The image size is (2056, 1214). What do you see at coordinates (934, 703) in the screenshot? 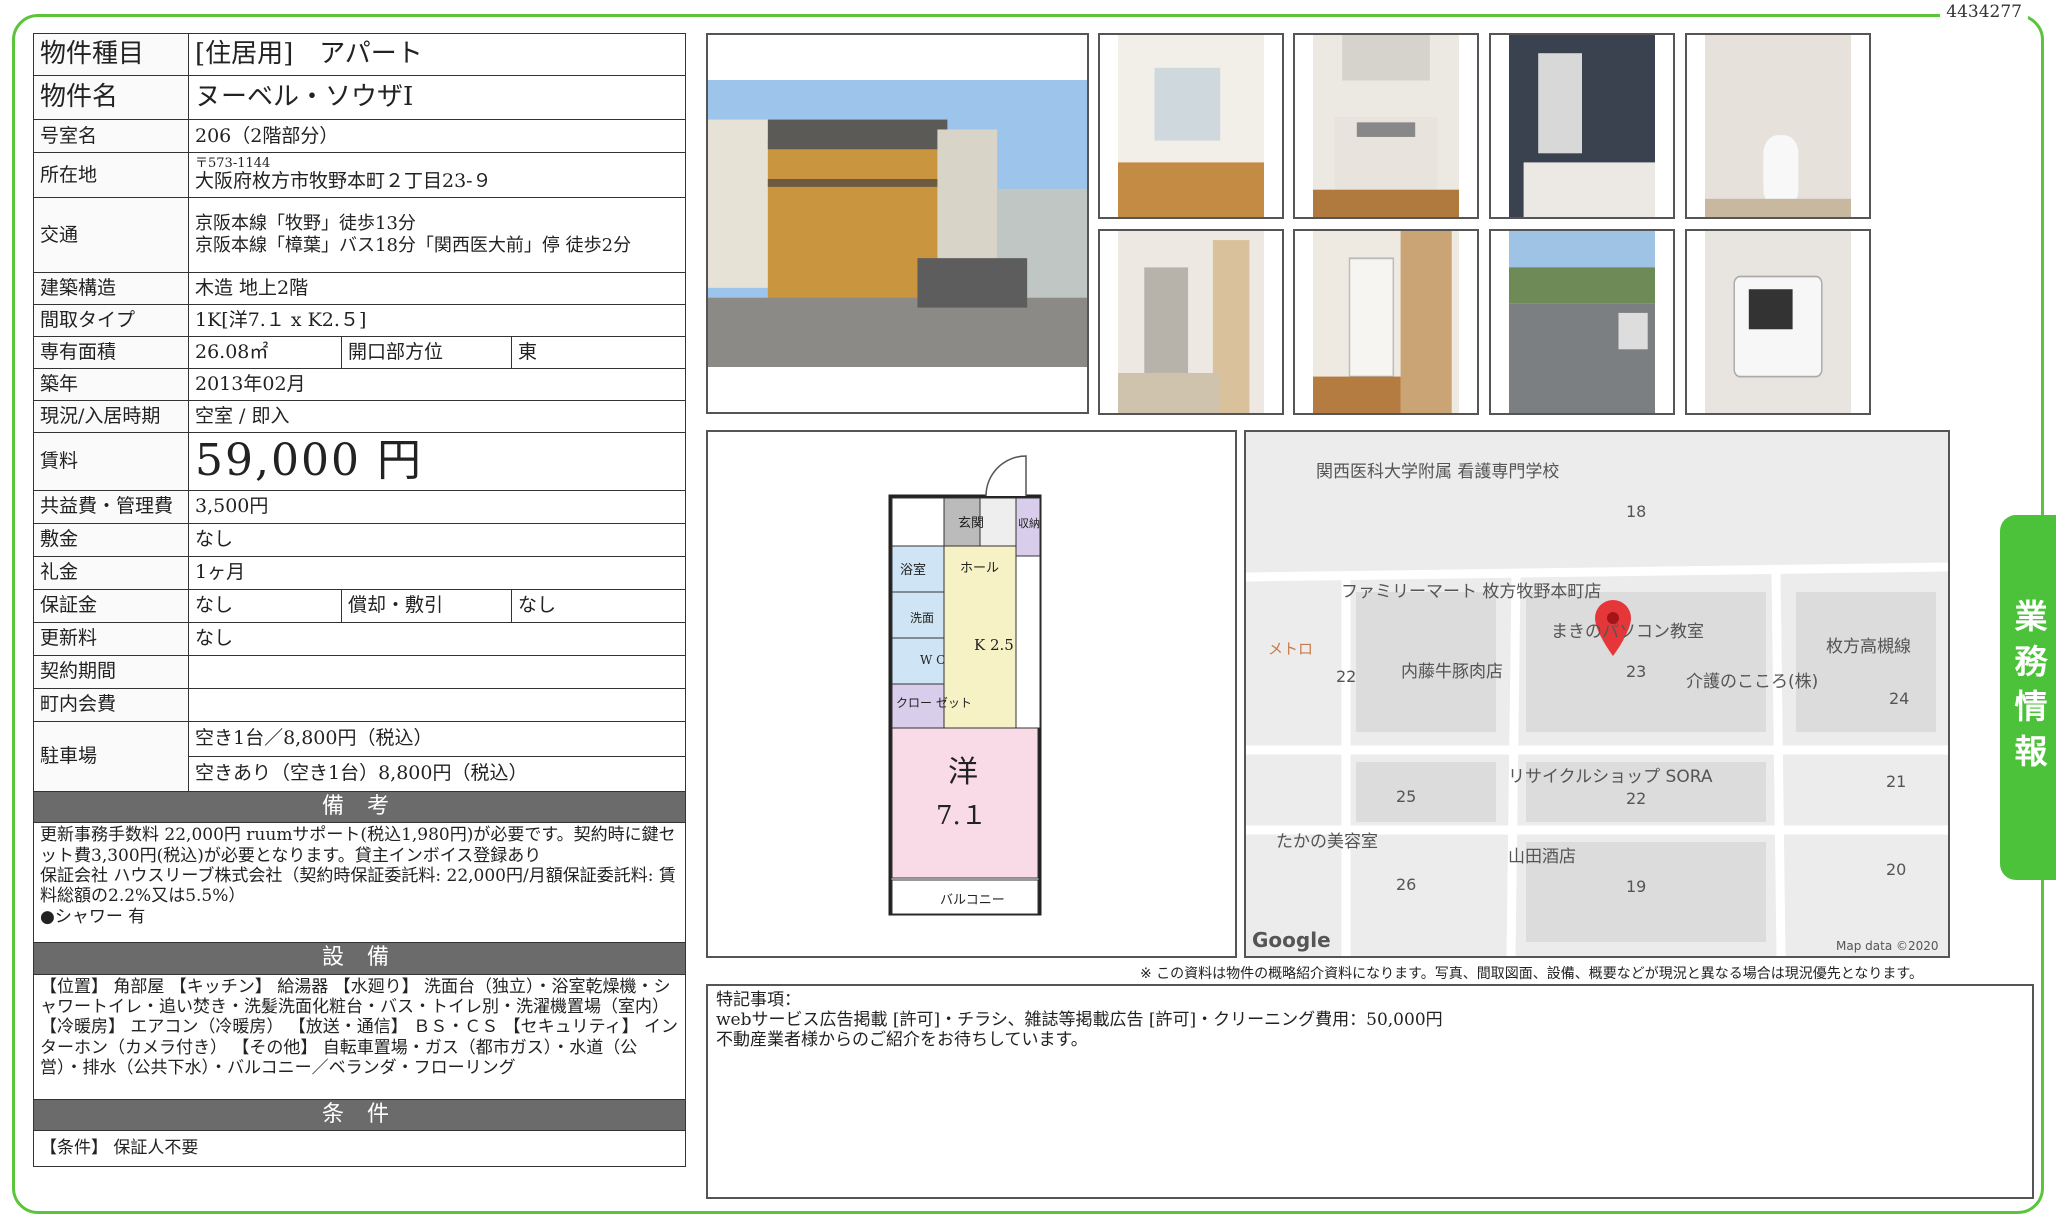
I see `floor-closet: クロー ゼット` at bounding box center [934, 703].